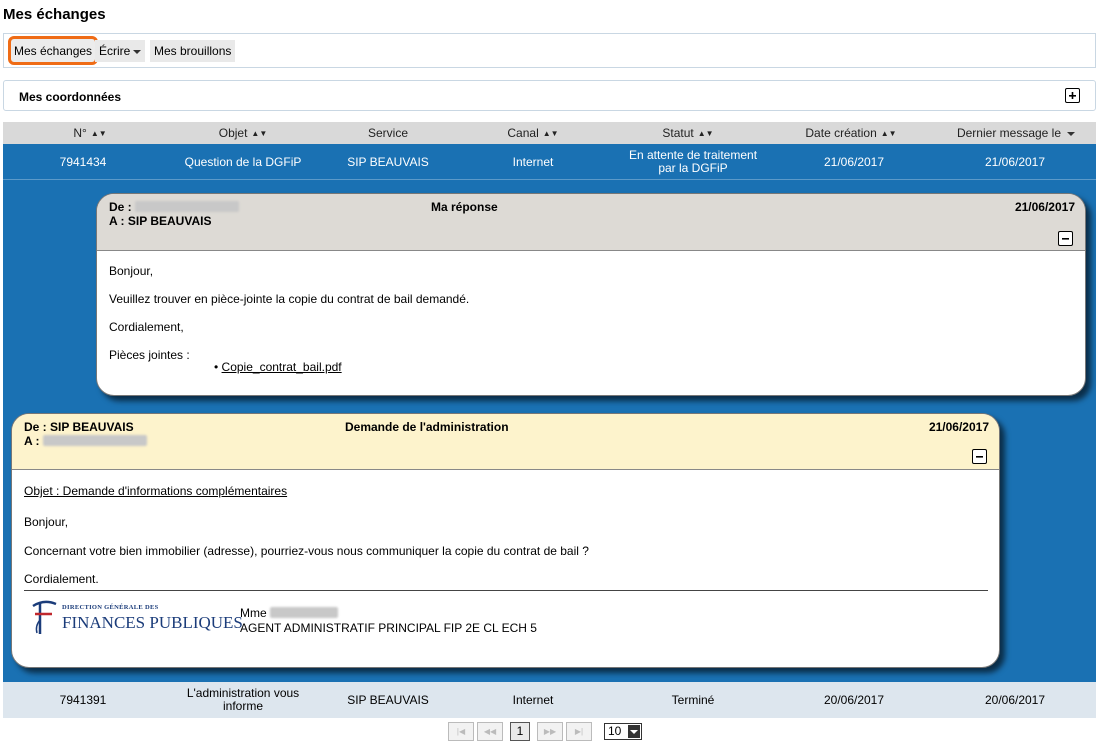 The width and height of the screenshot is (1100, 745). I want to click on mes-brouillons-button: Mes brouillons, so click(193, 51).